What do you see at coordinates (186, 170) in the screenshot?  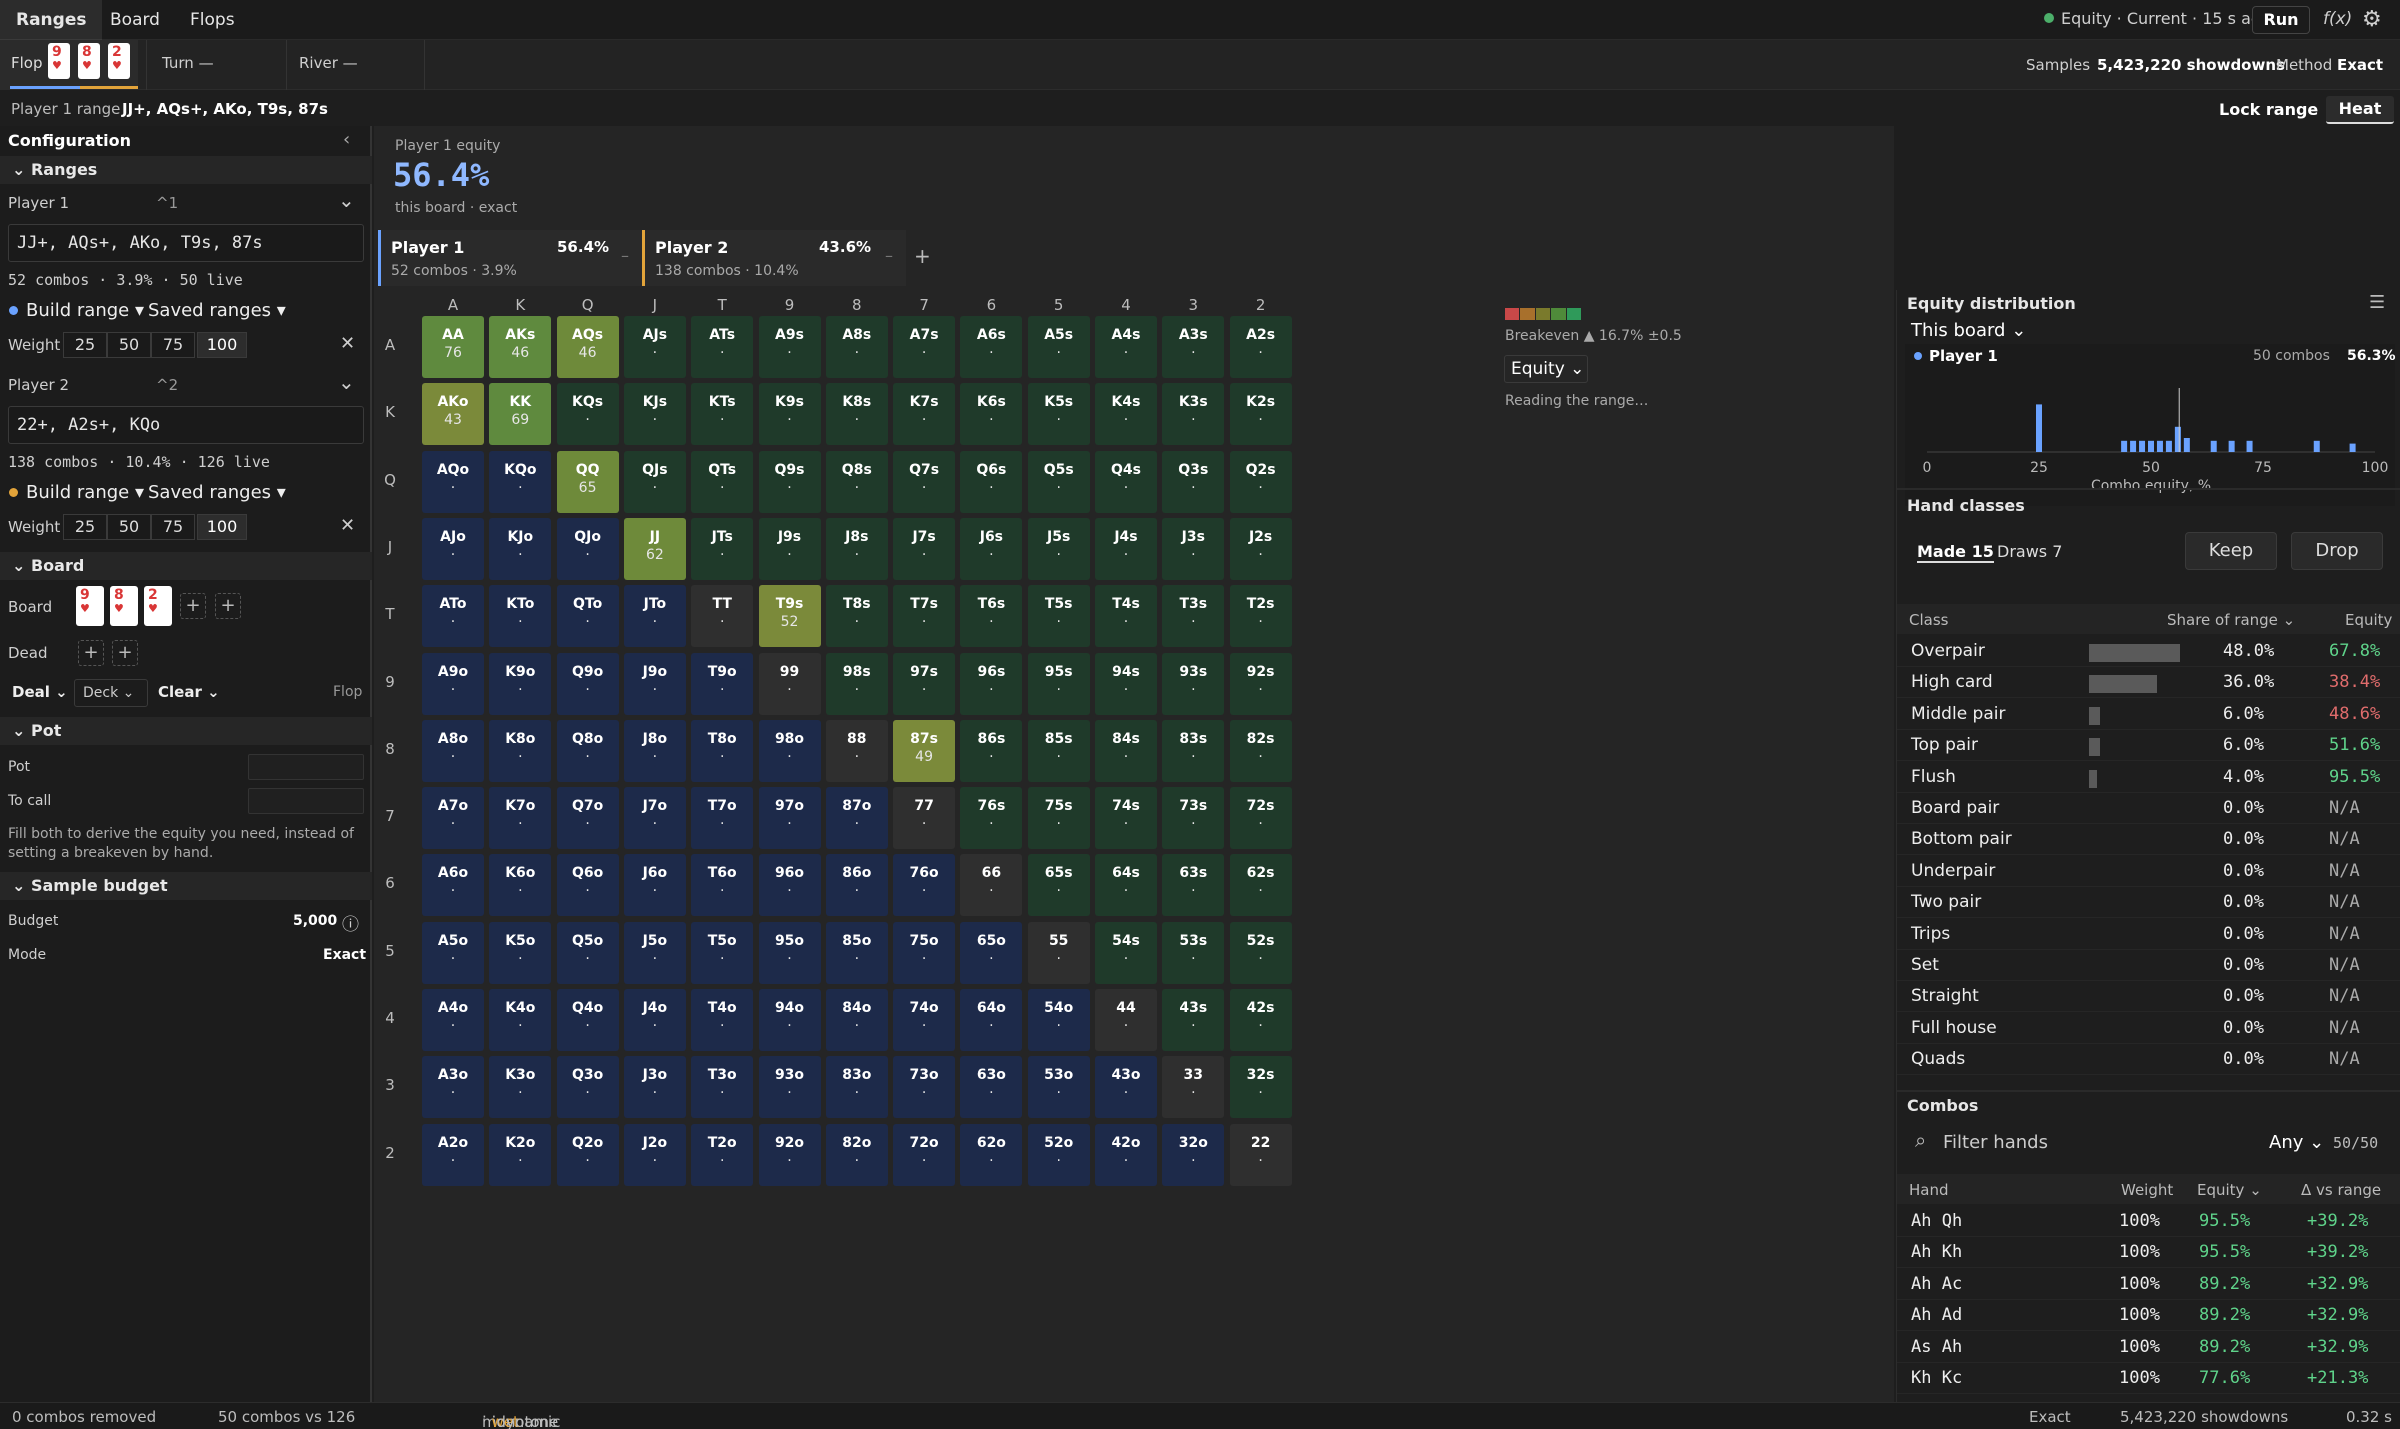 I see `ranges-section: ⌄ Ranges` at bounding box center [186, 170].